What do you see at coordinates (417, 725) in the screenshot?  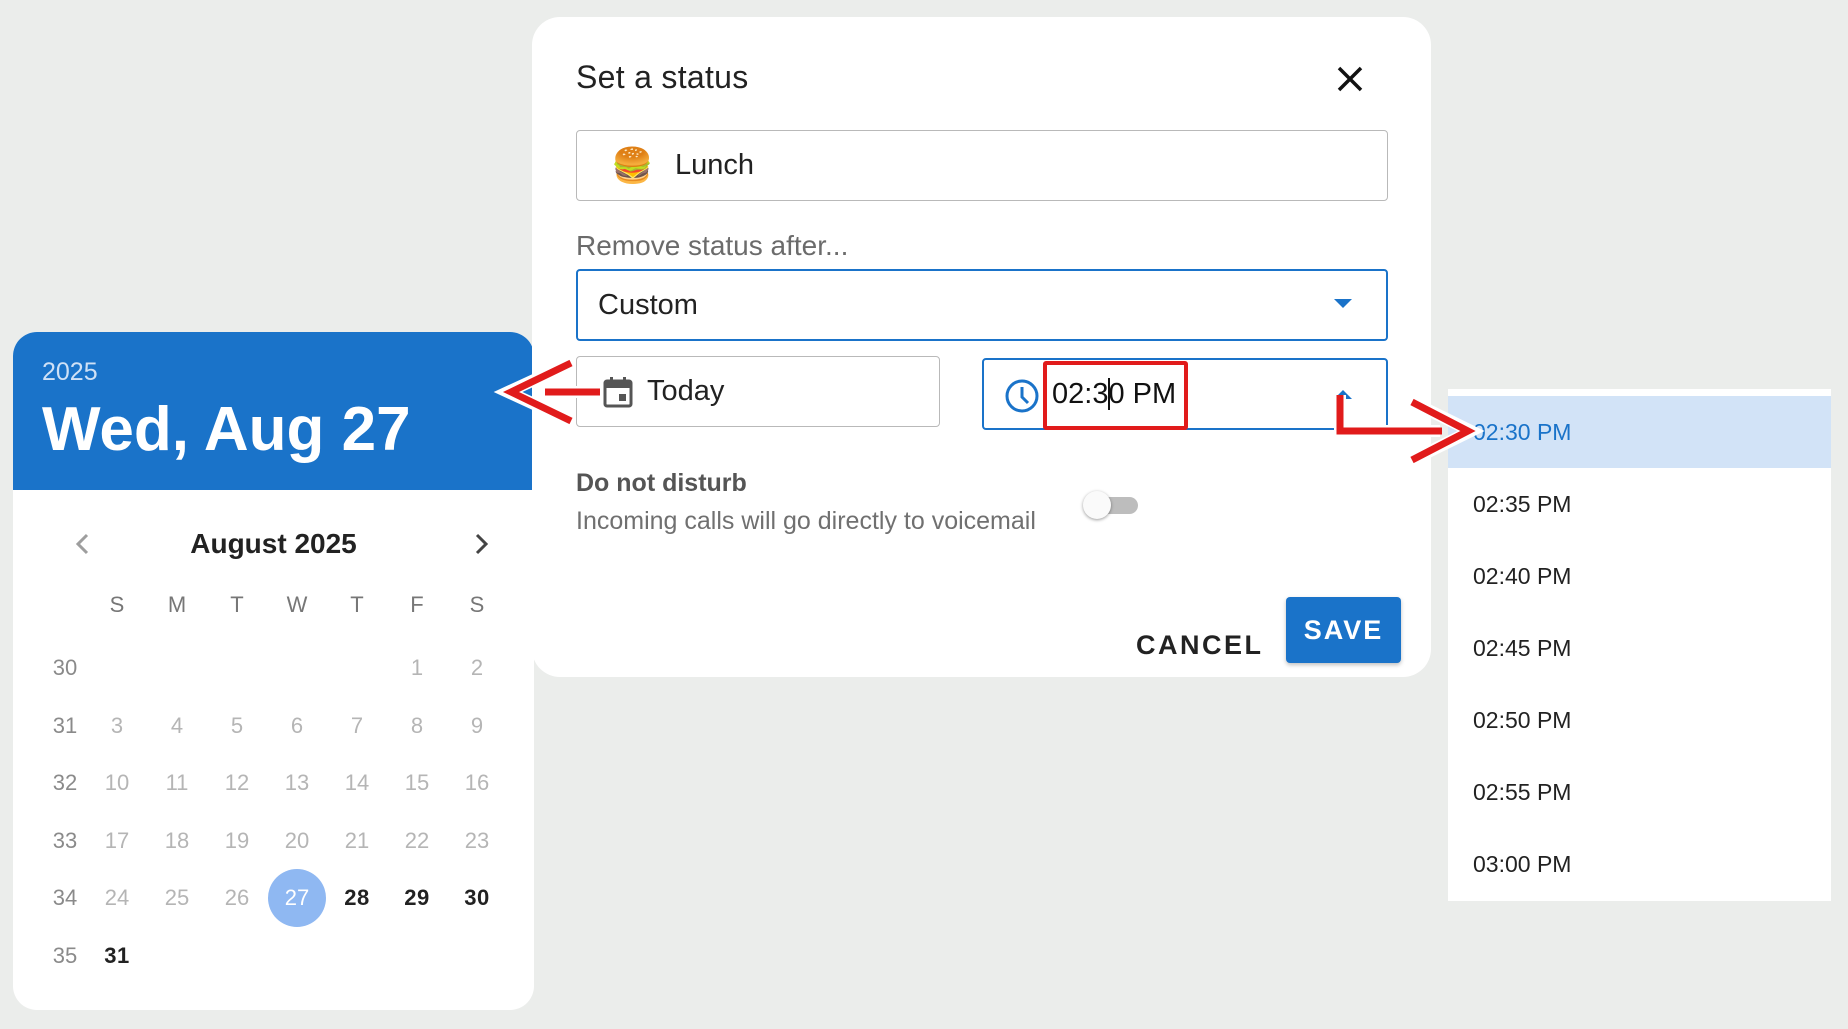 I see `calendar-day: 8` at bounding box center [417, 725].